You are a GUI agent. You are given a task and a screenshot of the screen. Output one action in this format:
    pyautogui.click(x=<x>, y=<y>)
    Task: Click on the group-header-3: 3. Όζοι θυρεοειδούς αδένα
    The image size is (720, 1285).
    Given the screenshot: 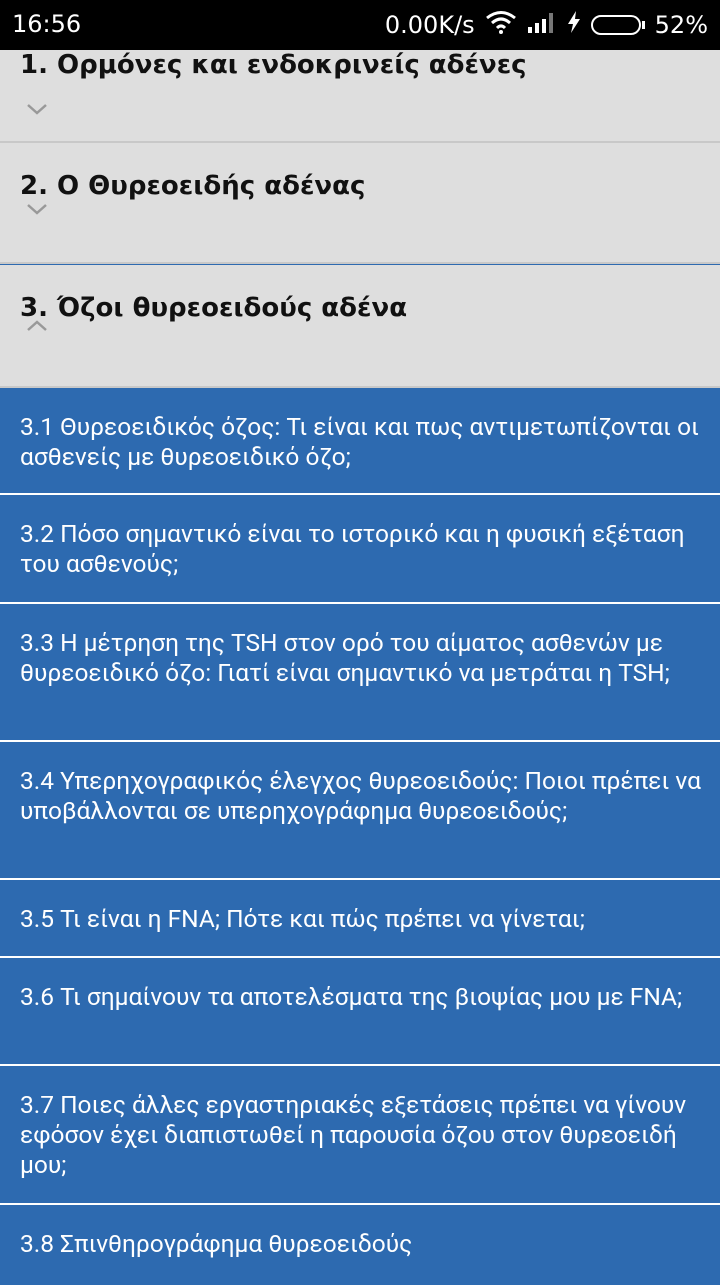 What is the action you would take?
    pyautogui.click(x=360, y=326)
    